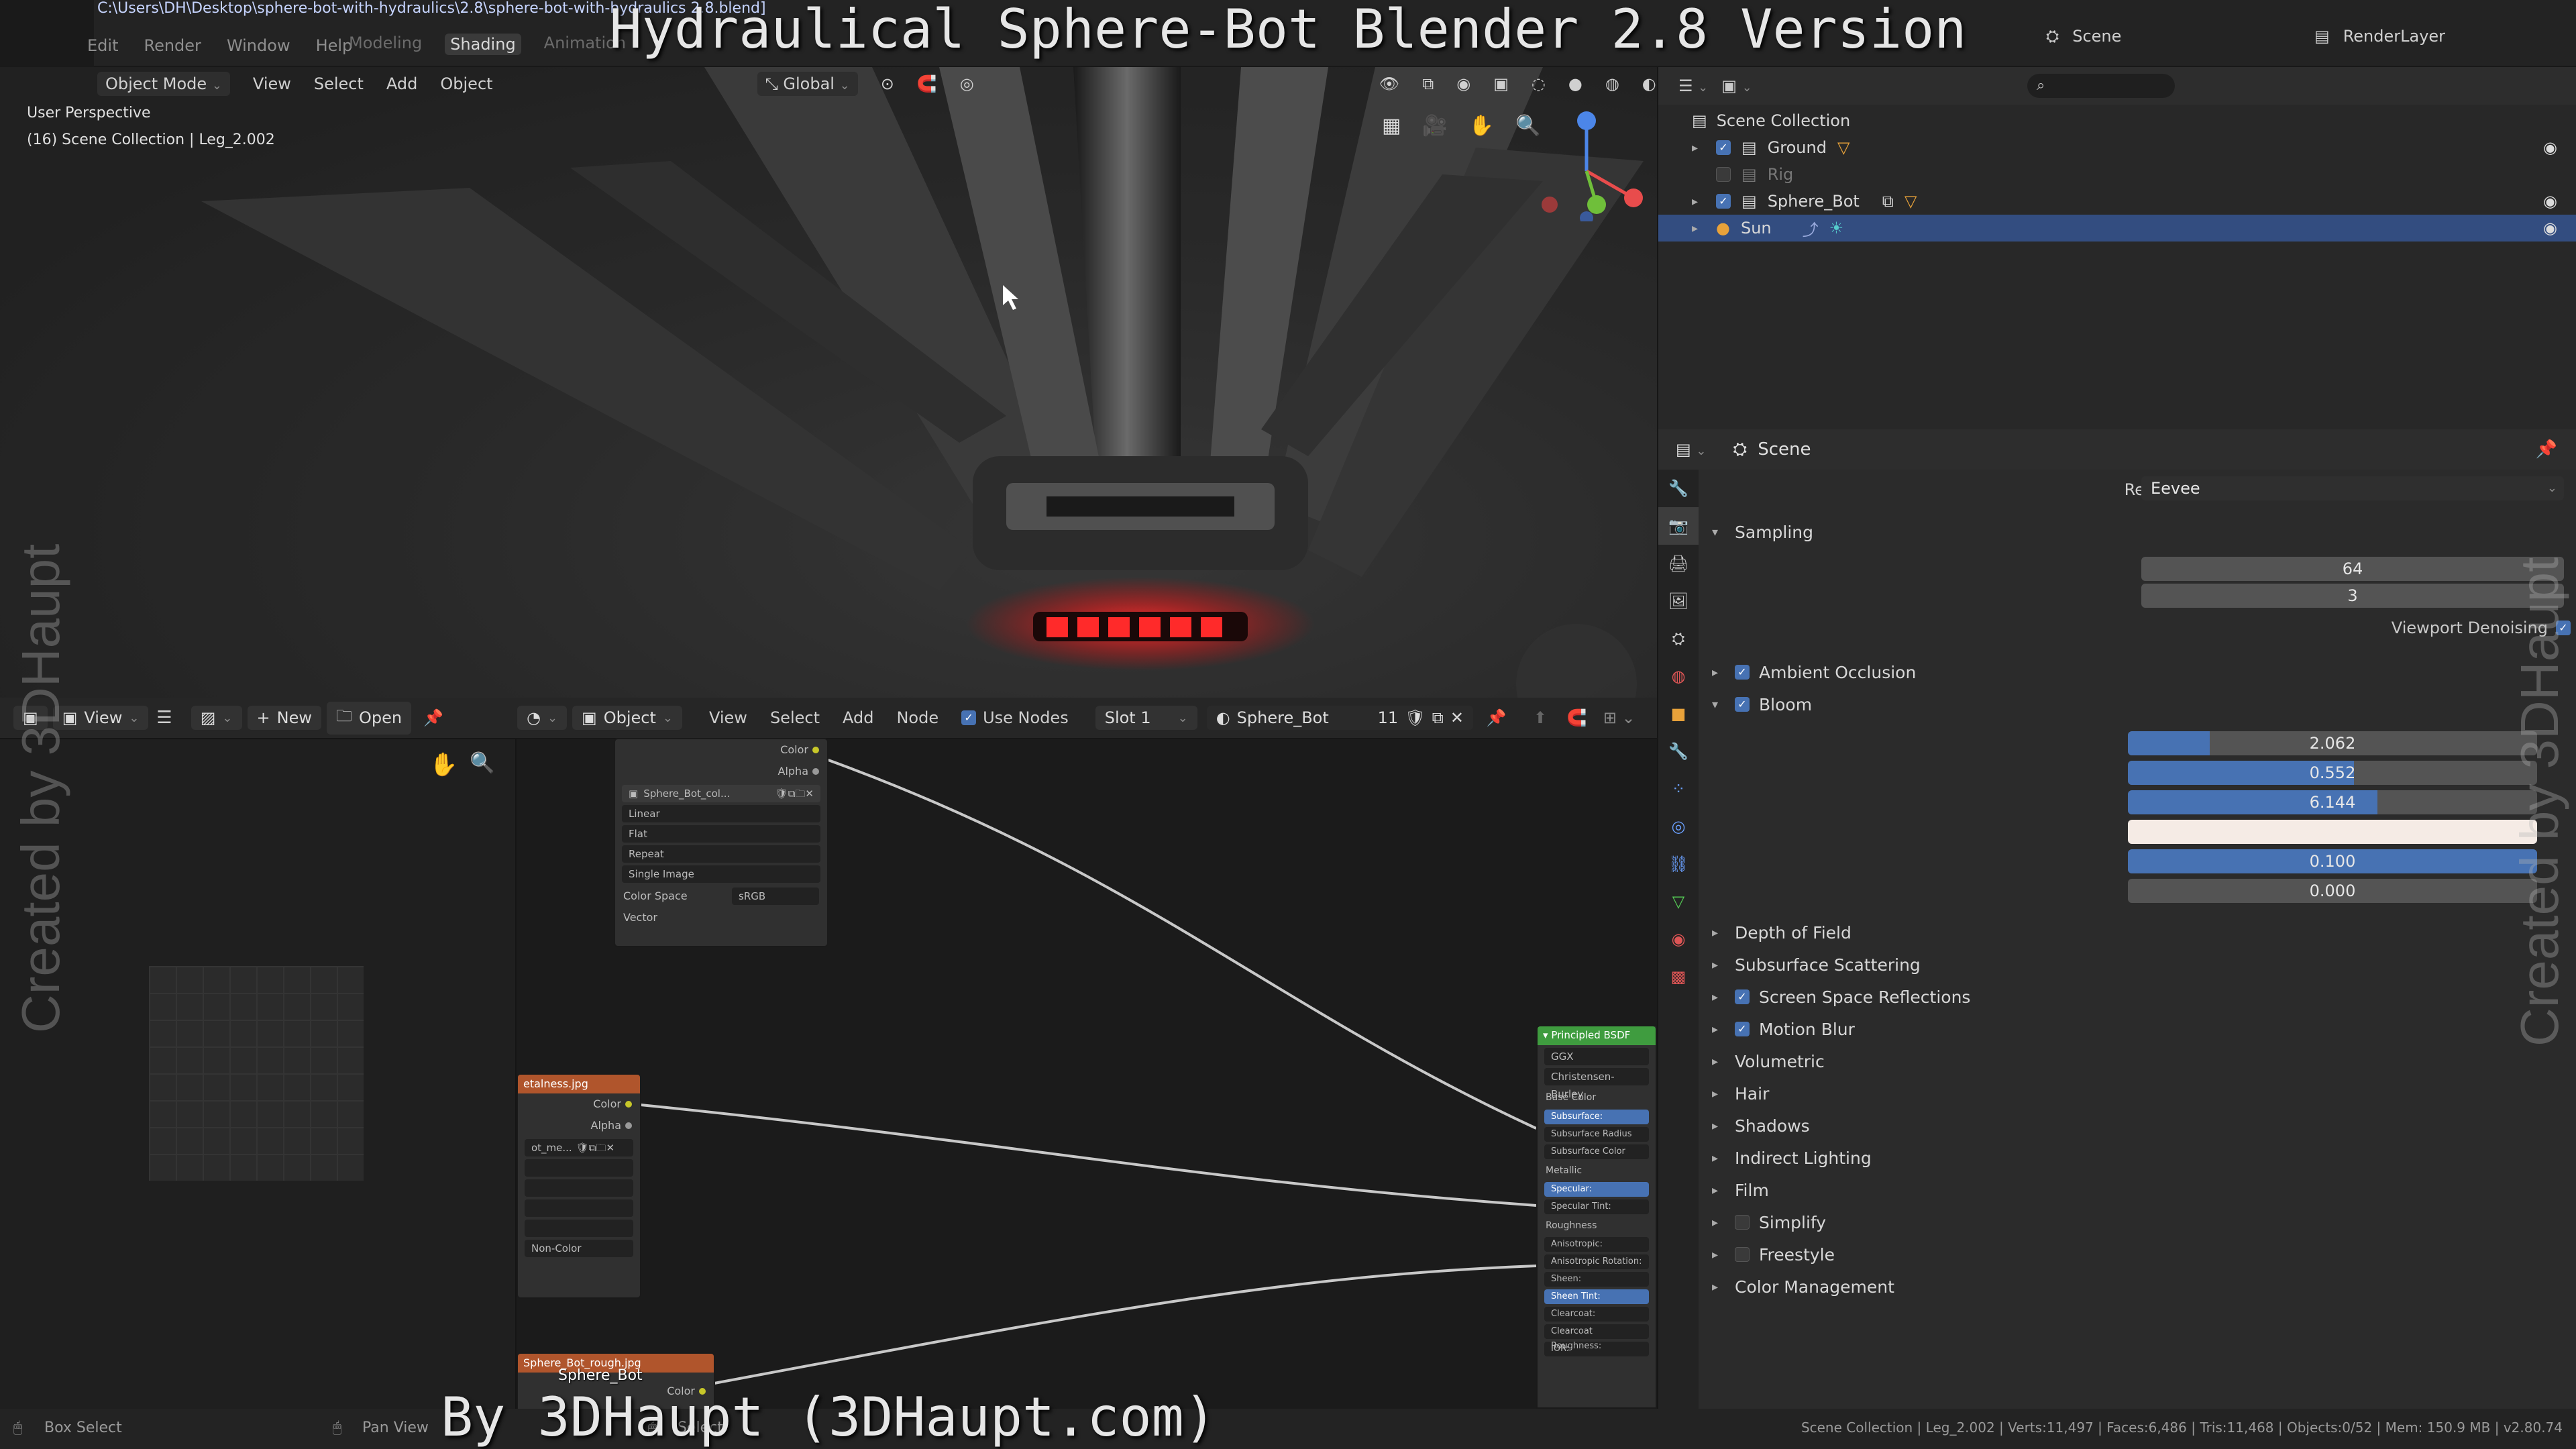 The height and width of the screenshot is (1449, 2576). I want to click on section-simplify: ▸ Simplify, so click(1769, 1222).